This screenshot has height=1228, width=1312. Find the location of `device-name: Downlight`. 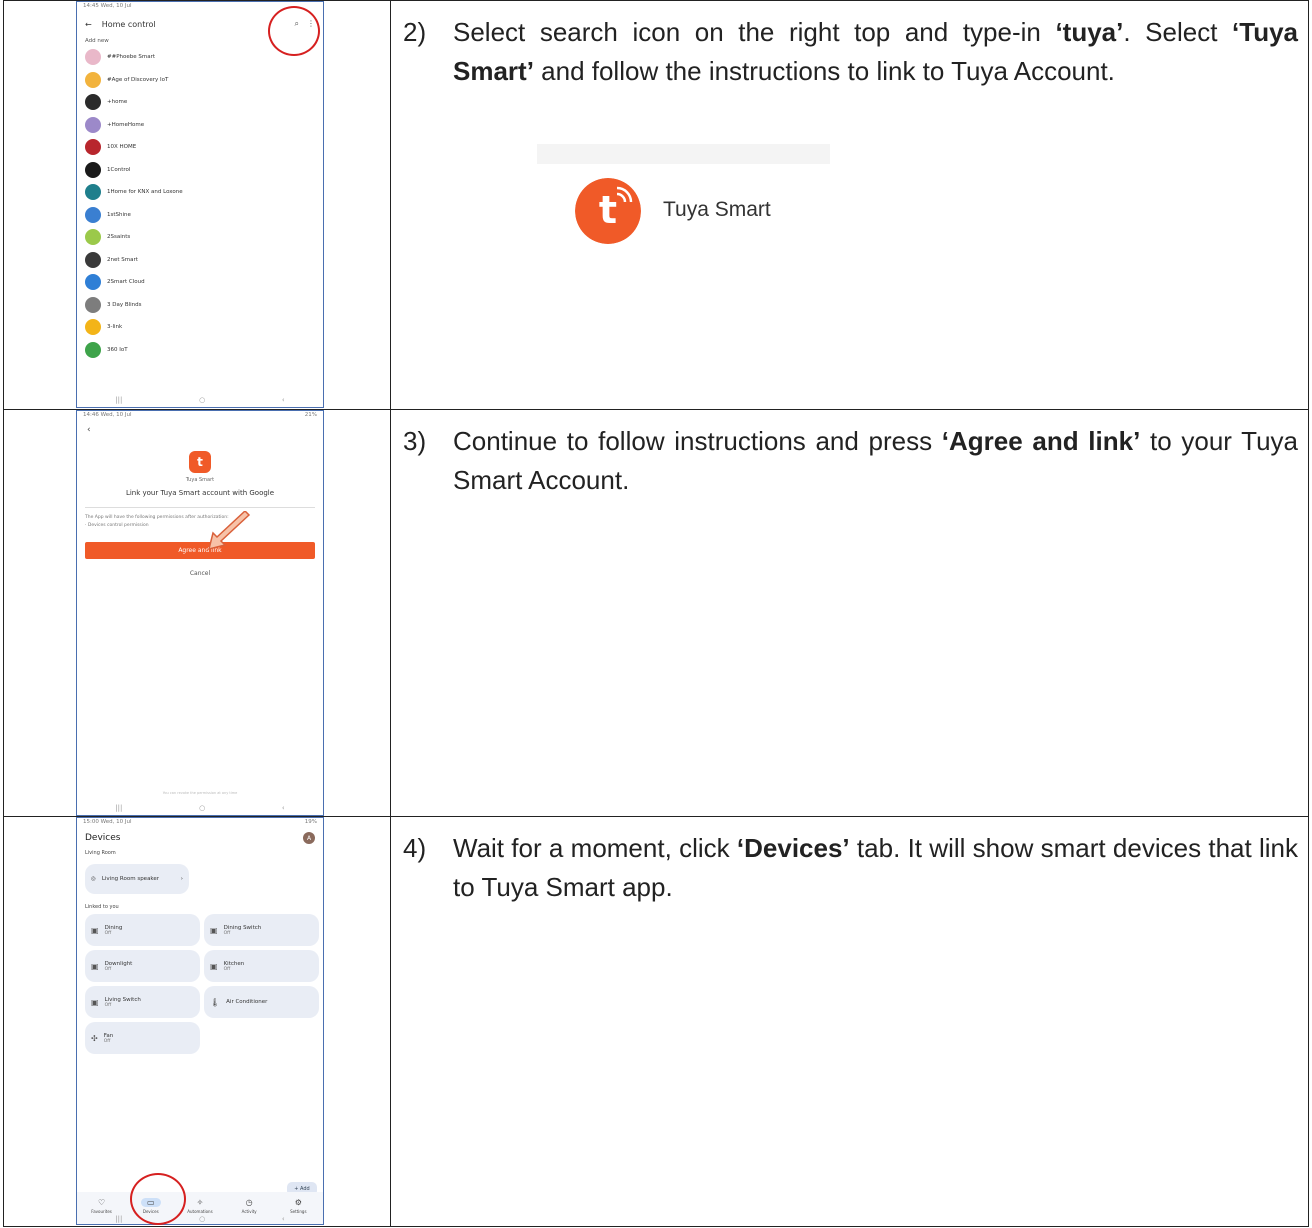

device-name: Downlight is located at coordinates (118, 963).